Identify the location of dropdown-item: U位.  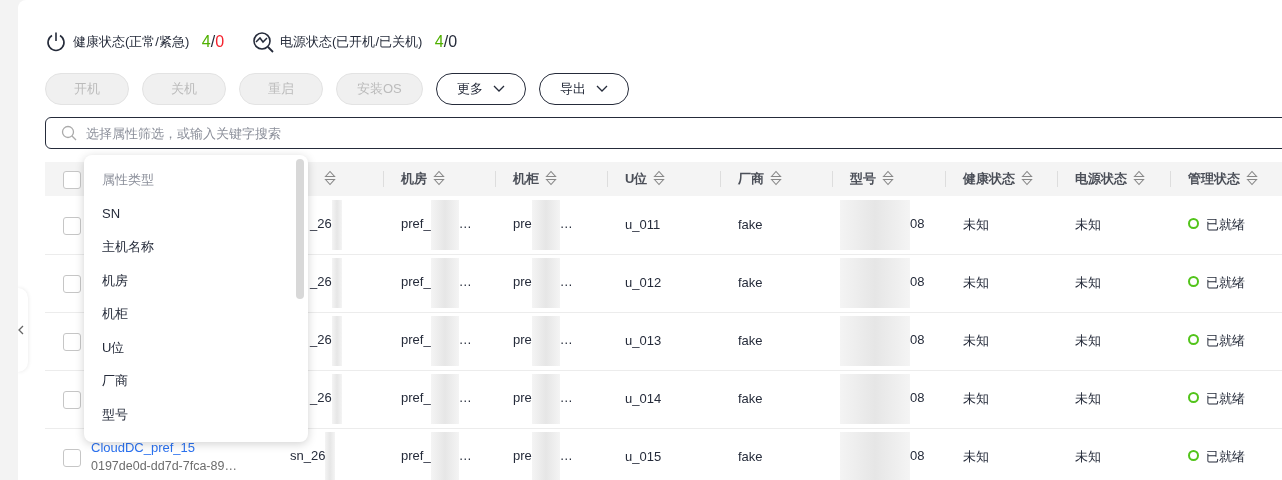
(196, 347).